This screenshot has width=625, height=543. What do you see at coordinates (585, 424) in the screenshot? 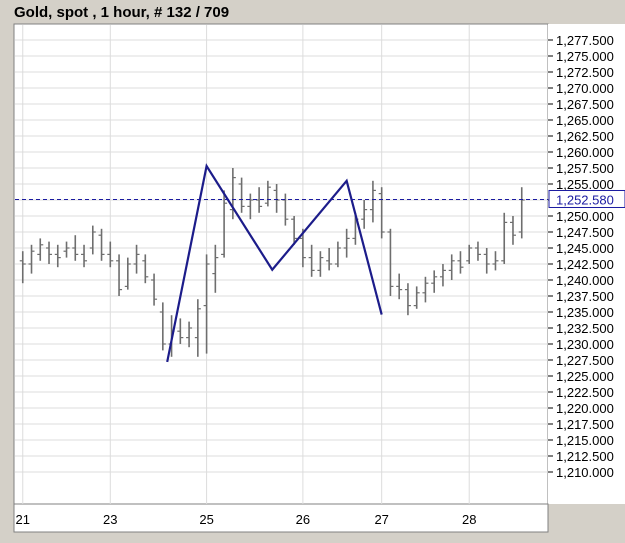
I see `y-tick-label: 1,217.500` at bounding box center [585, 424].